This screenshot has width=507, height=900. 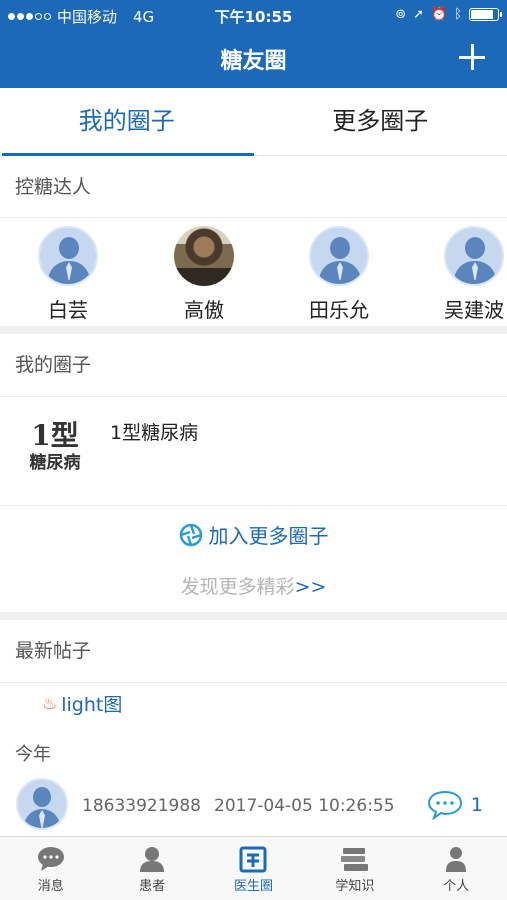 I want to click on circle-item: 1型 糖尿病 1型糖尿病, so click(x=253, y=451).